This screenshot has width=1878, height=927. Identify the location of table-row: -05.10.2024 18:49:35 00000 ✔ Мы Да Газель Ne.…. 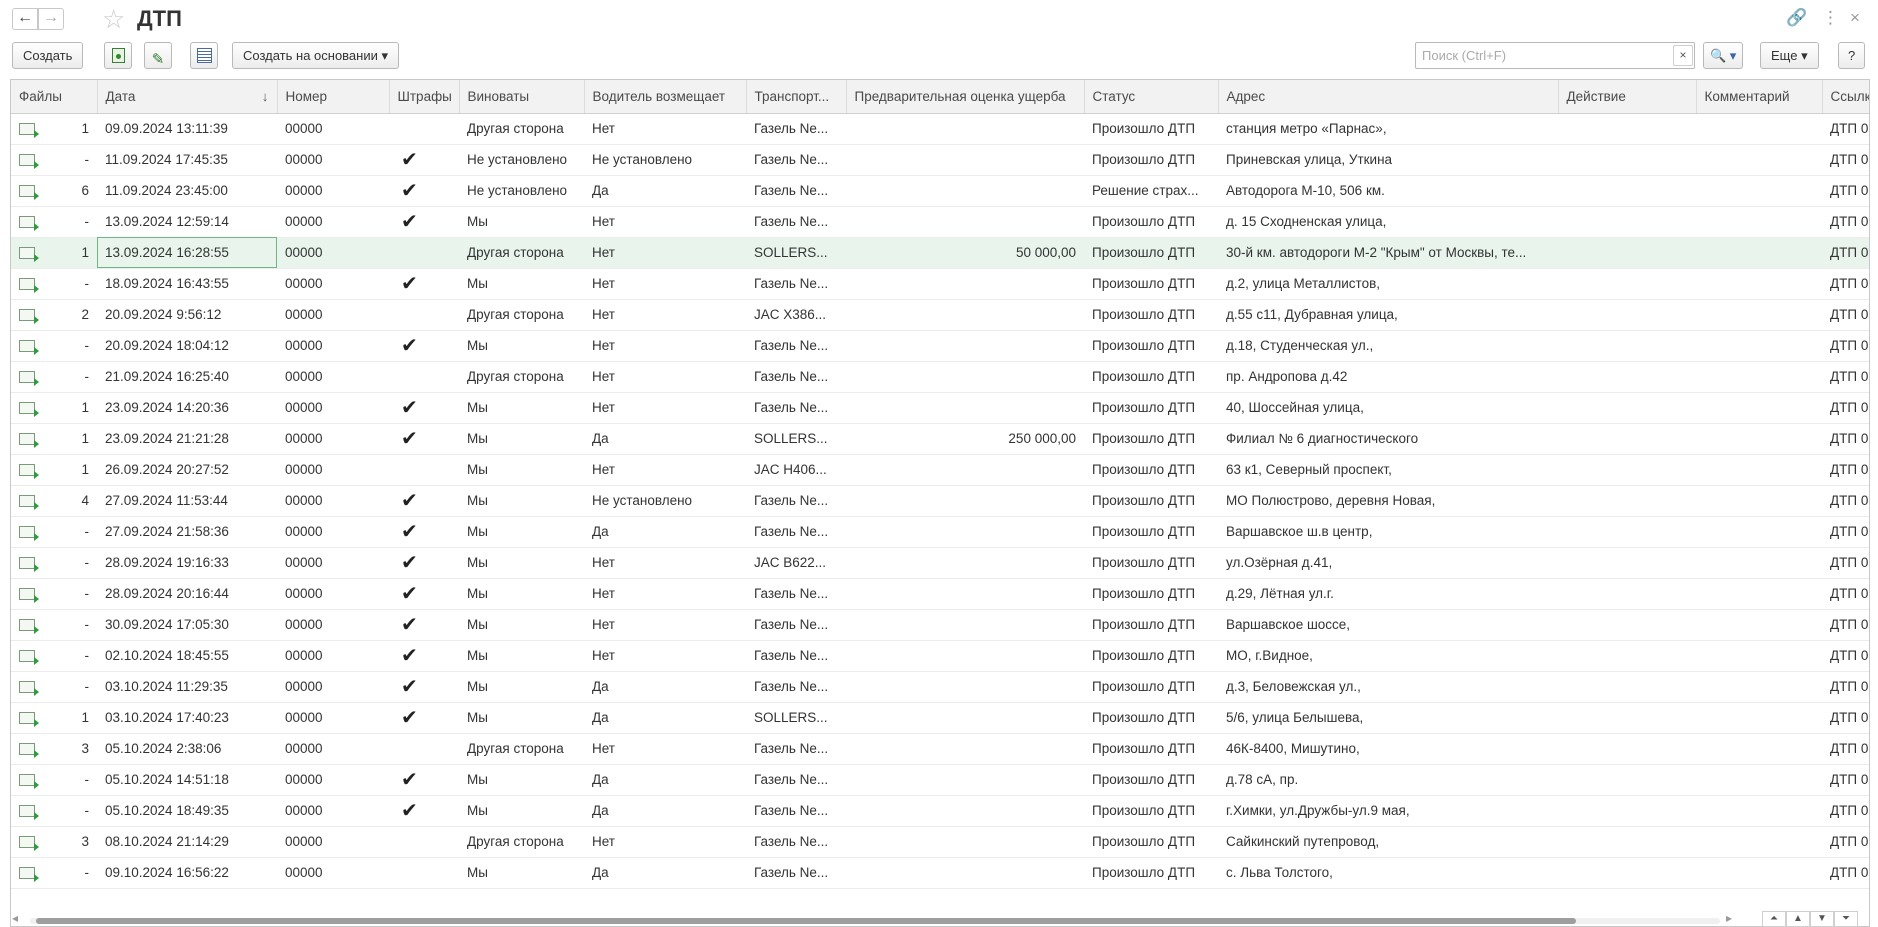
(940, 811).